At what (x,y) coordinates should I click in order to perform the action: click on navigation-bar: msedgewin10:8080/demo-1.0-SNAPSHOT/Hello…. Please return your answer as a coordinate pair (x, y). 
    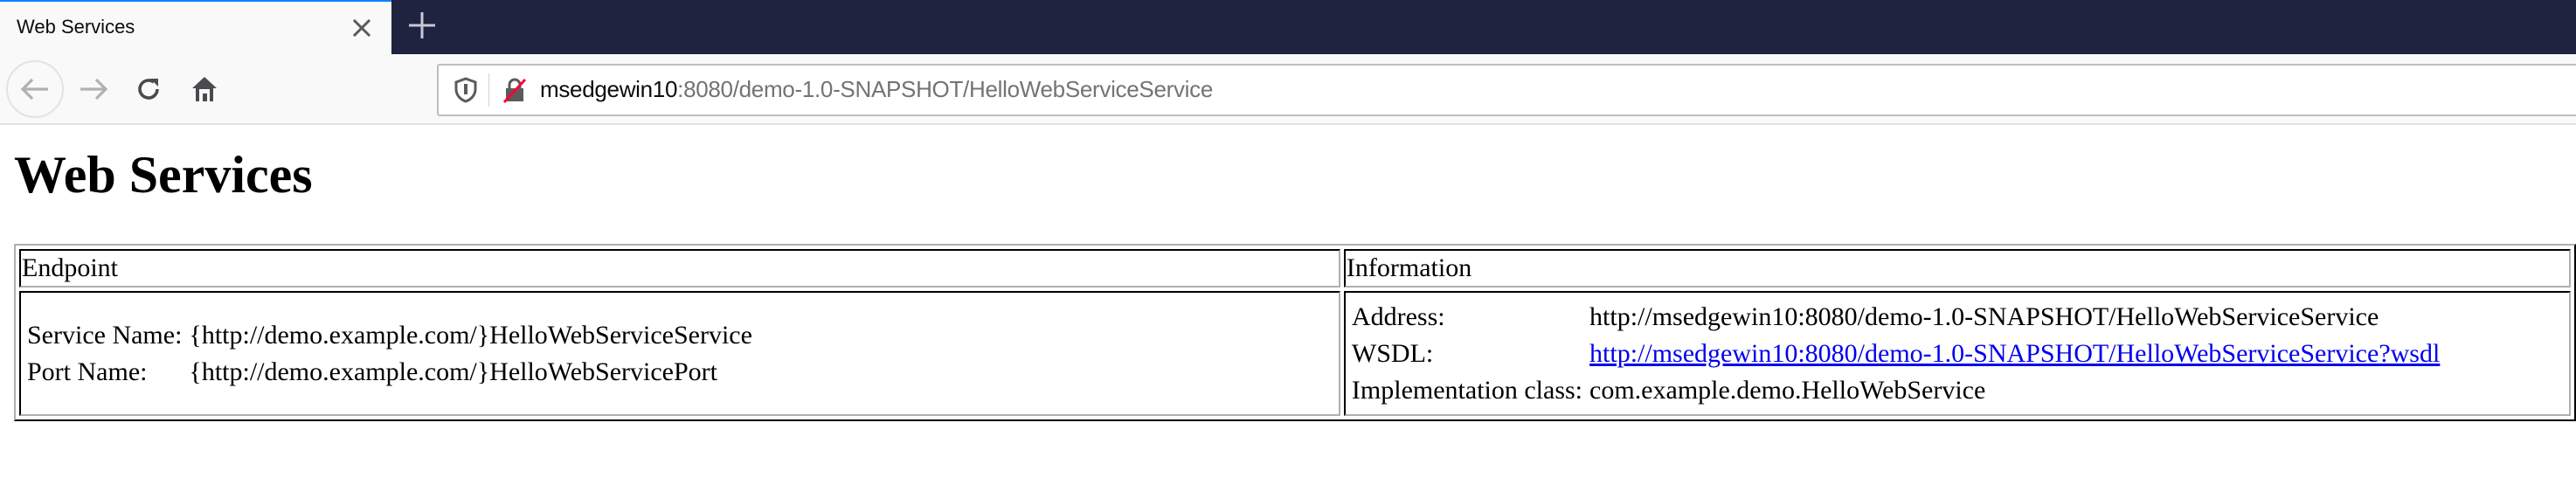
    Looking at the image, I should click on (1288, 89).